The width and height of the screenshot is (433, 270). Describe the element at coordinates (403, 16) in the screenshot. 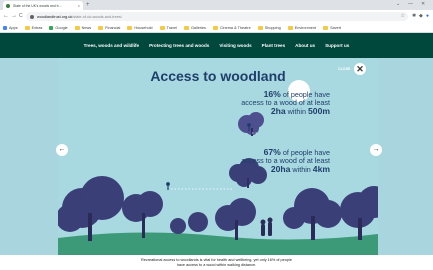

I see `bookmark-star-icon: ☆` at that location.